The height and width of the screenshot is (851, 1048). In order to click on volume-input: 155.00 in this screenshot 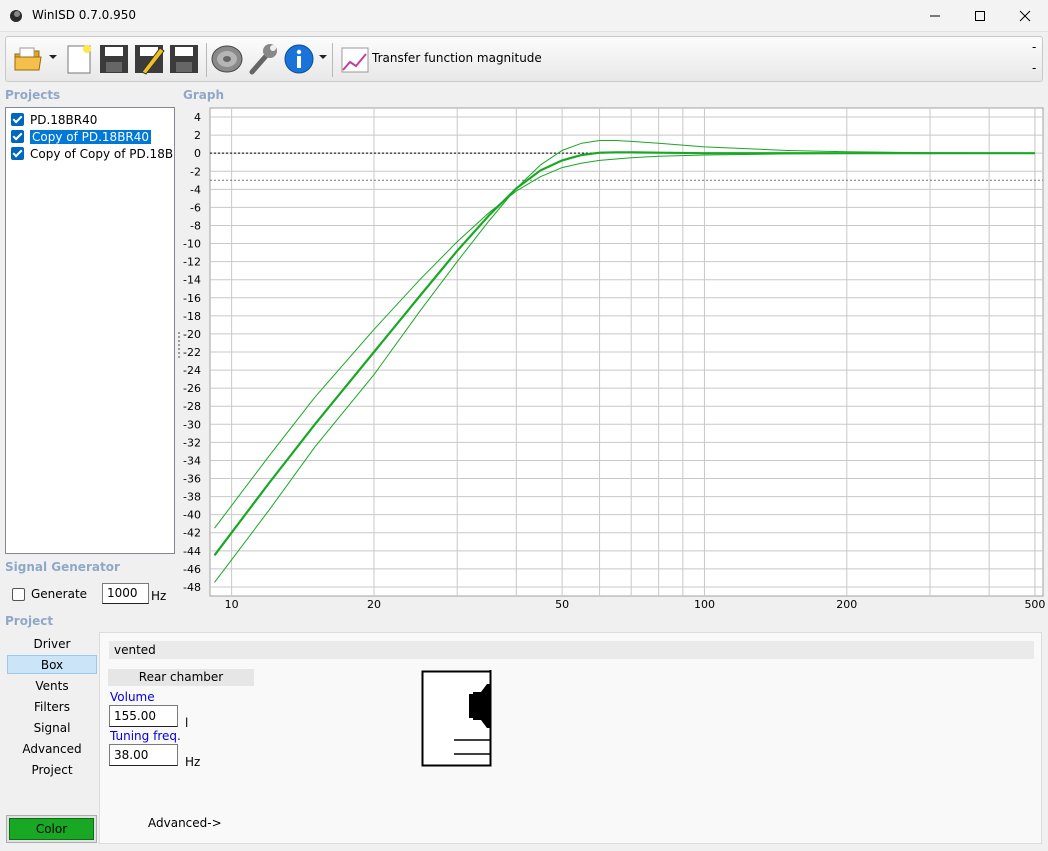, I will do `click(143, 716)`.